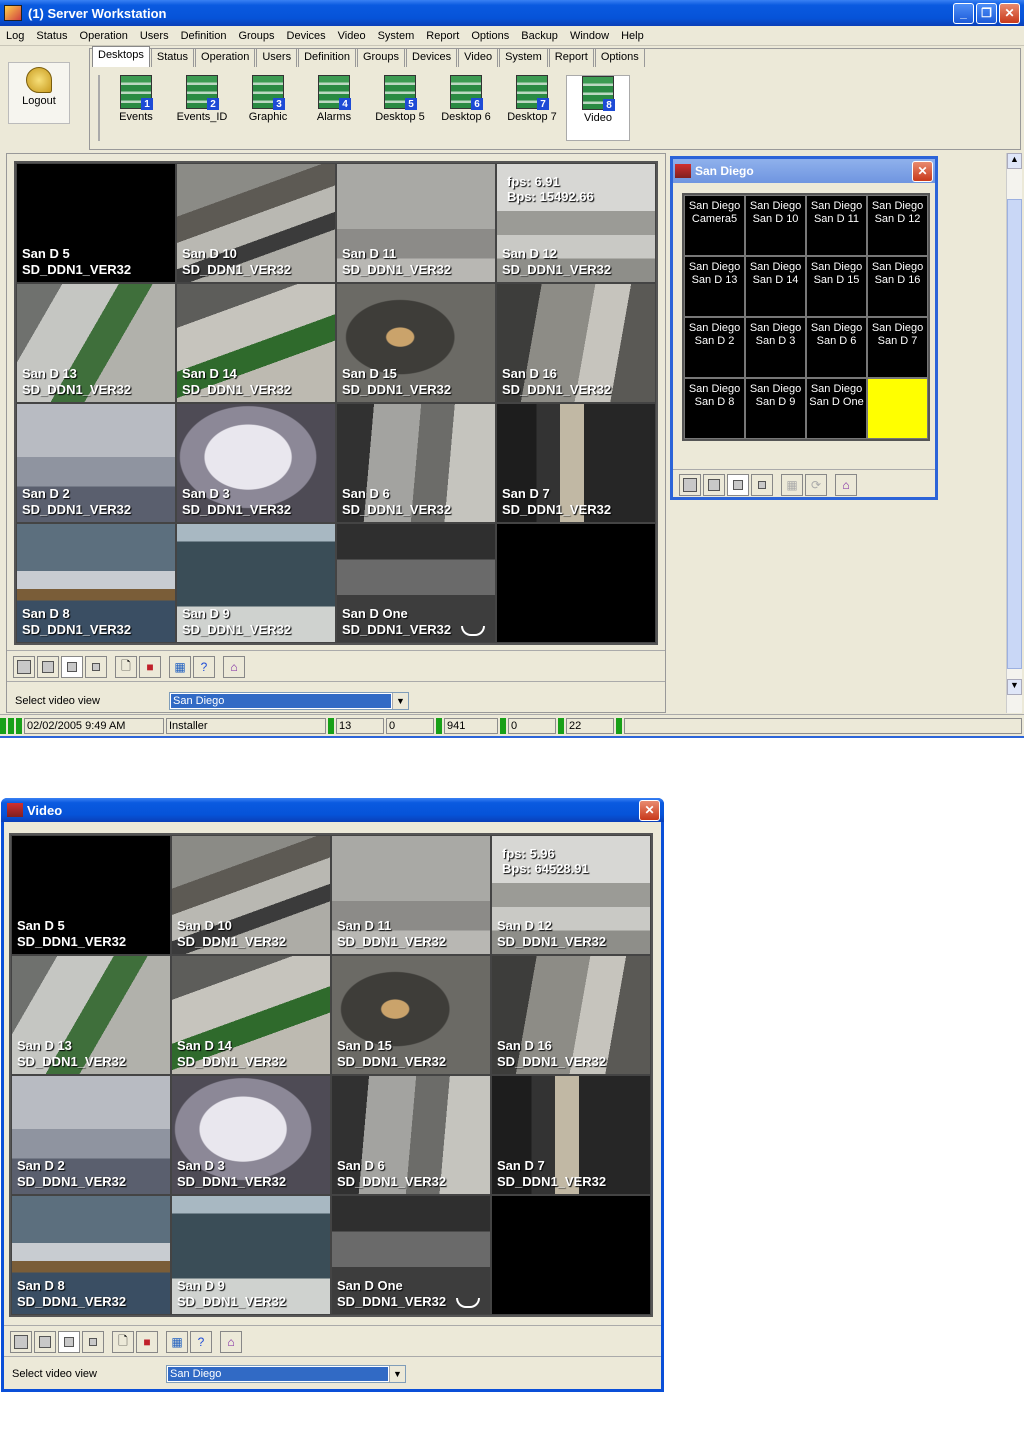  What do you see at coordinates (400, 108) in the screenshot?
I see `desktop-button-5: 5 Desktop 5` at bounding box center [400, 108].